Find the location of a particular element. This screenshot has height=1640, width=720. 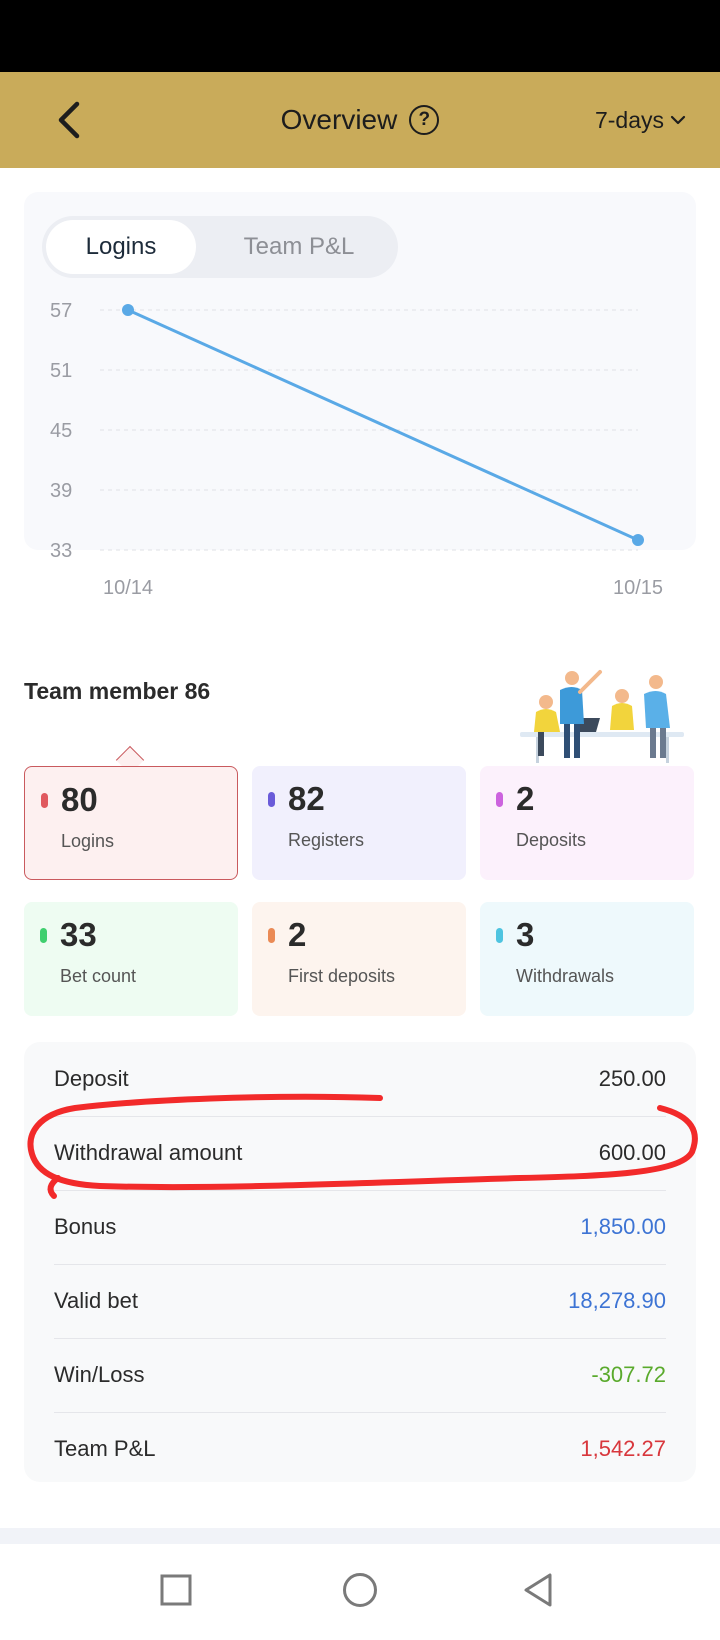

summary-row-valid-bet: Valid bet 18,278.90 is located at coordinates (360, 1301).